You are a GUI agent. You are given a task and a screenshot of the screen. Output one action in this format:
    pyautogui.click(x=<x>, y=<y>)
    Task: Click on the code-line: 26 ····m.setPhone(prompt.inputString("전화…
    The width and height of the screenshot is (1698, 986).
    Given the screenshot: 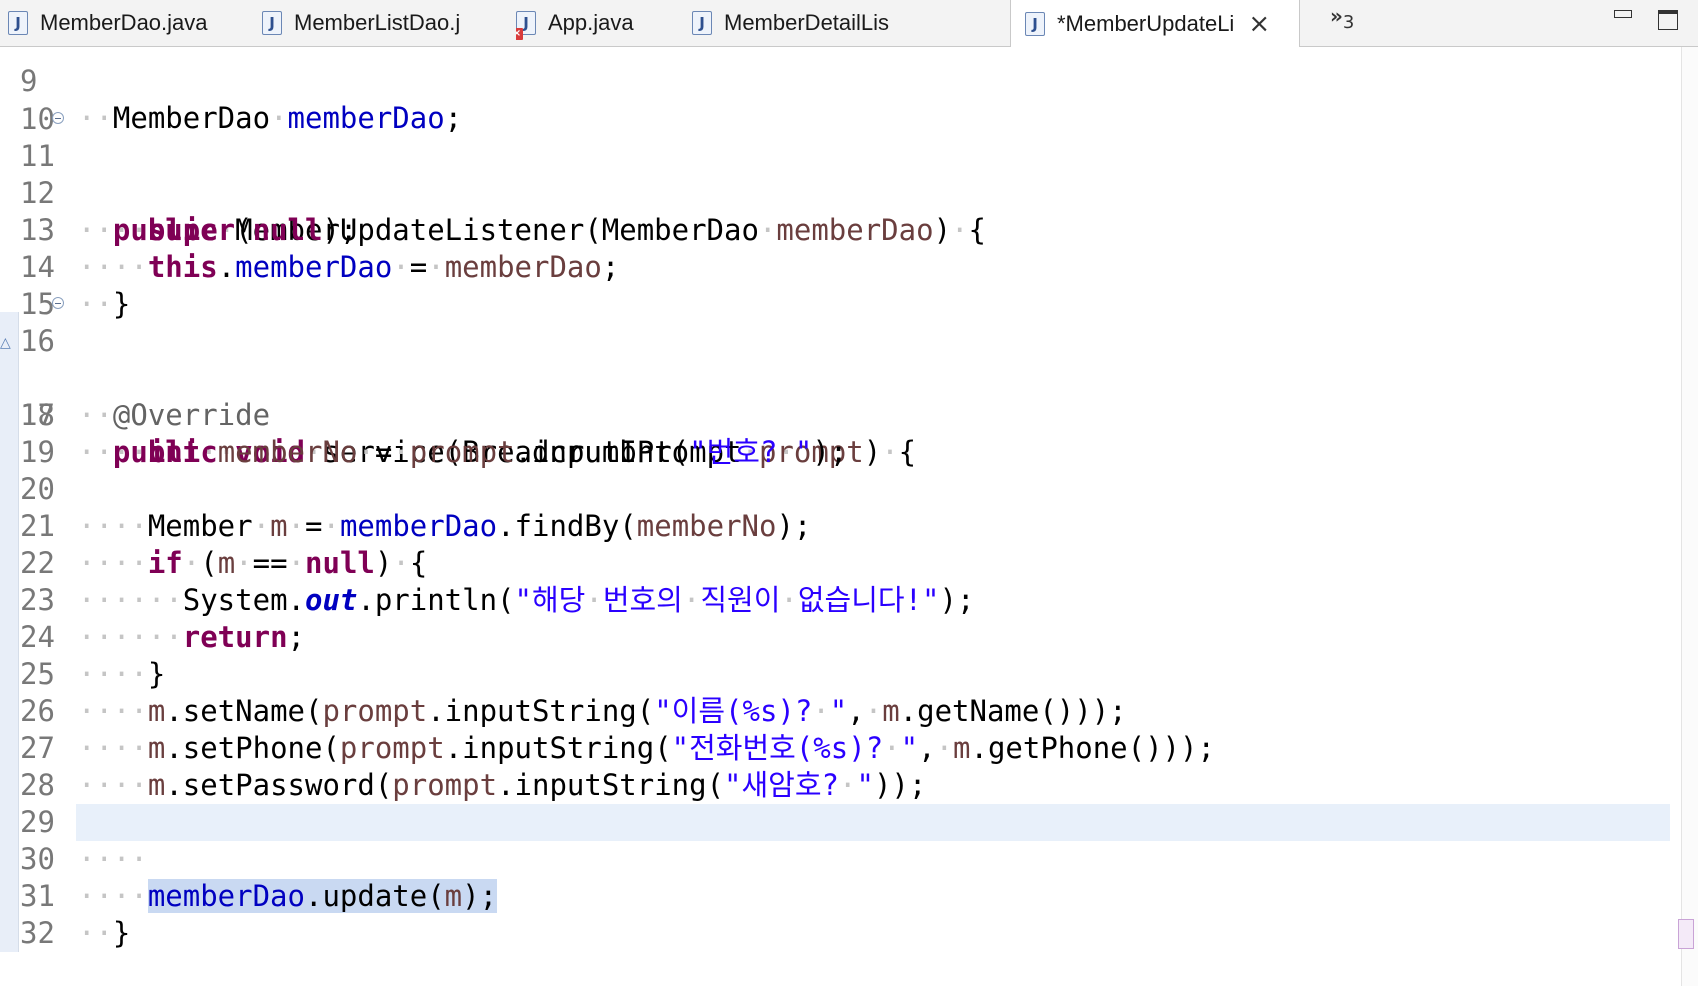 What is the action you would take?
    pyautogui.click(x=835, y=710)
    